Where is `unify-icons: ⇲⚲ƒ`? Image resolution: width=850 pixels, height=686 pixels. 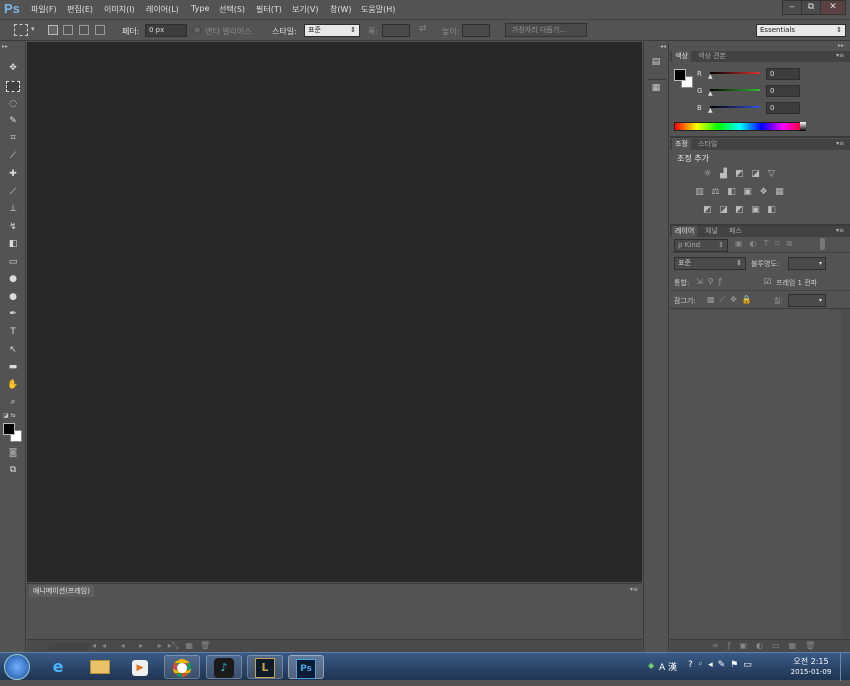
unify-icons: ⇲⚲ƒ is located at coordinates (711, 281).